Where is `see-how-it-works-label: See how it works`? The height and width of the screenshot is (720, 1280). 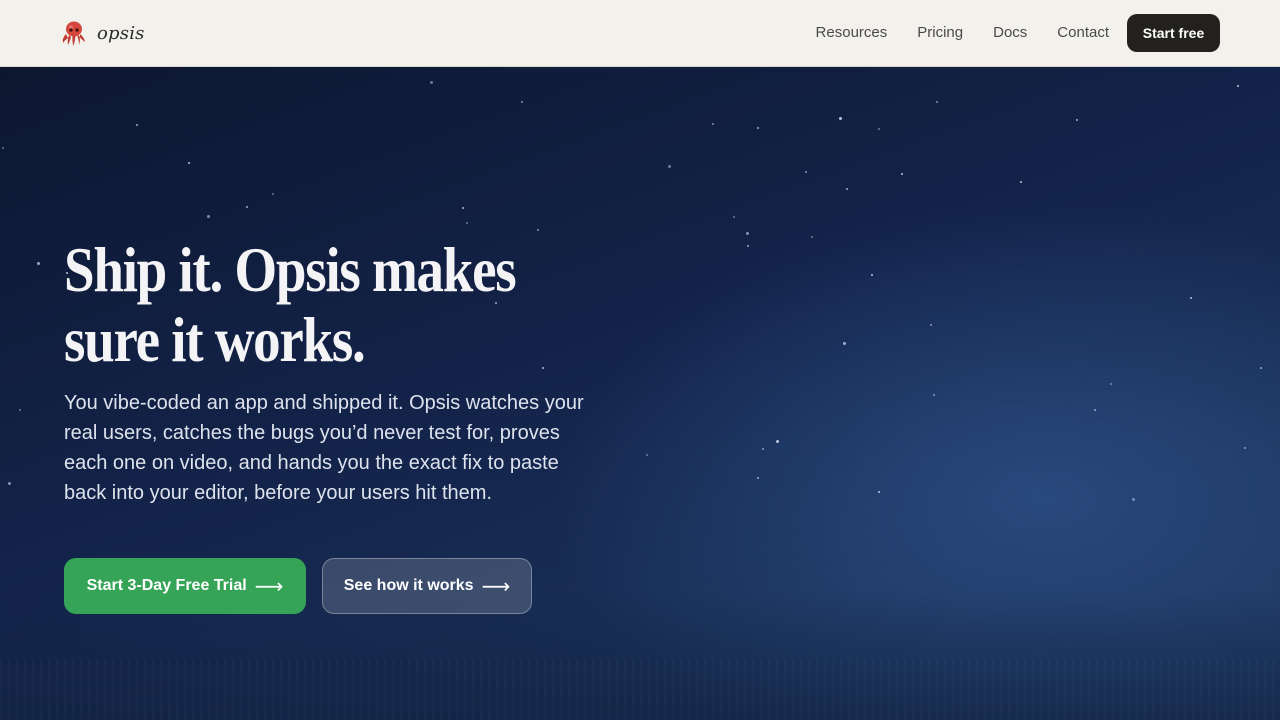
see-how-it-works-label: See how it works is located at coordinates (408, 585).